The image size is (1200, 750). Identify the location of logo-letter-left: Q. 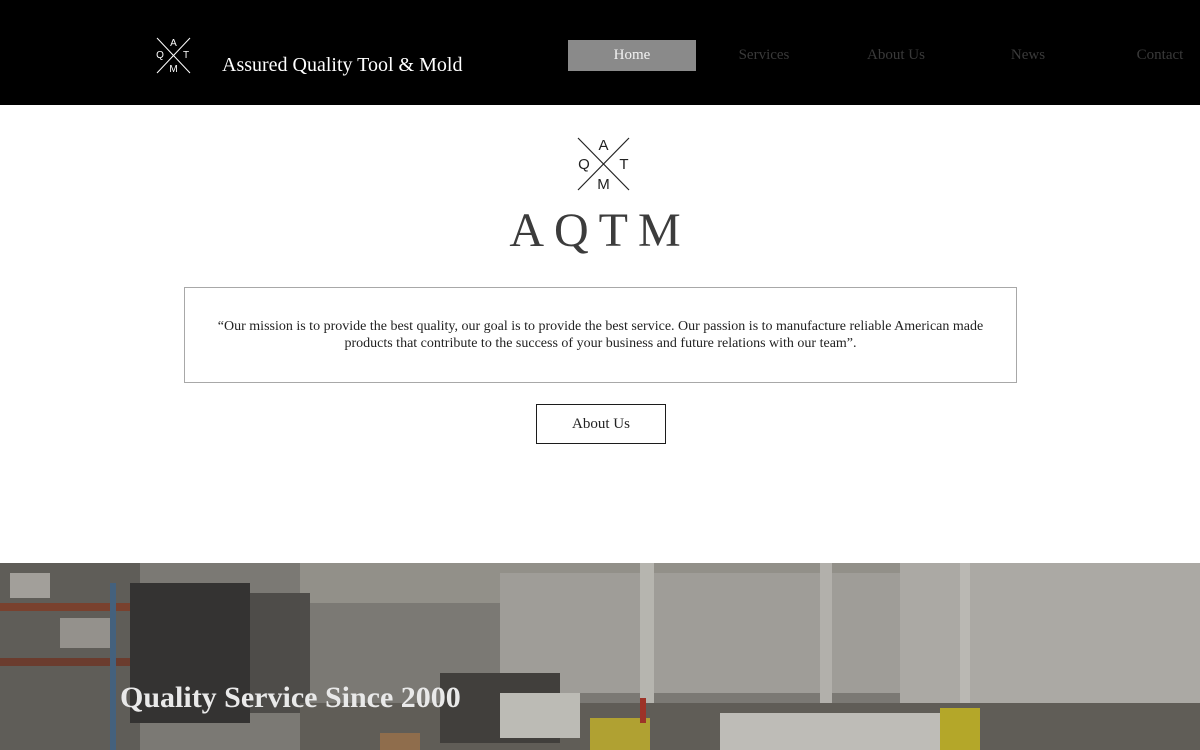
(160, 55).